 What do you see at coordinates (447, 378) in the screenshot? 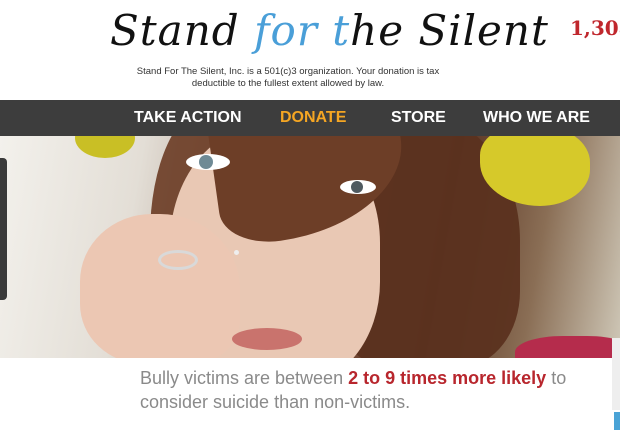
I see `stat-highlight: 2 to 9 times more likely` at bounding box center [447, 378].